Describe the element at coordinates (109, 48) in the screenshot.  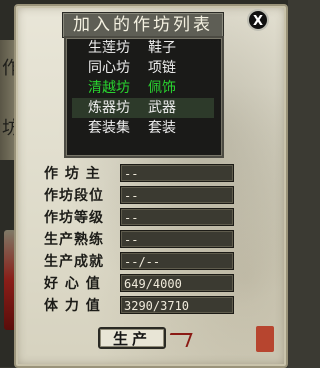
I see `workshop-name: 生莲坊` at that location.